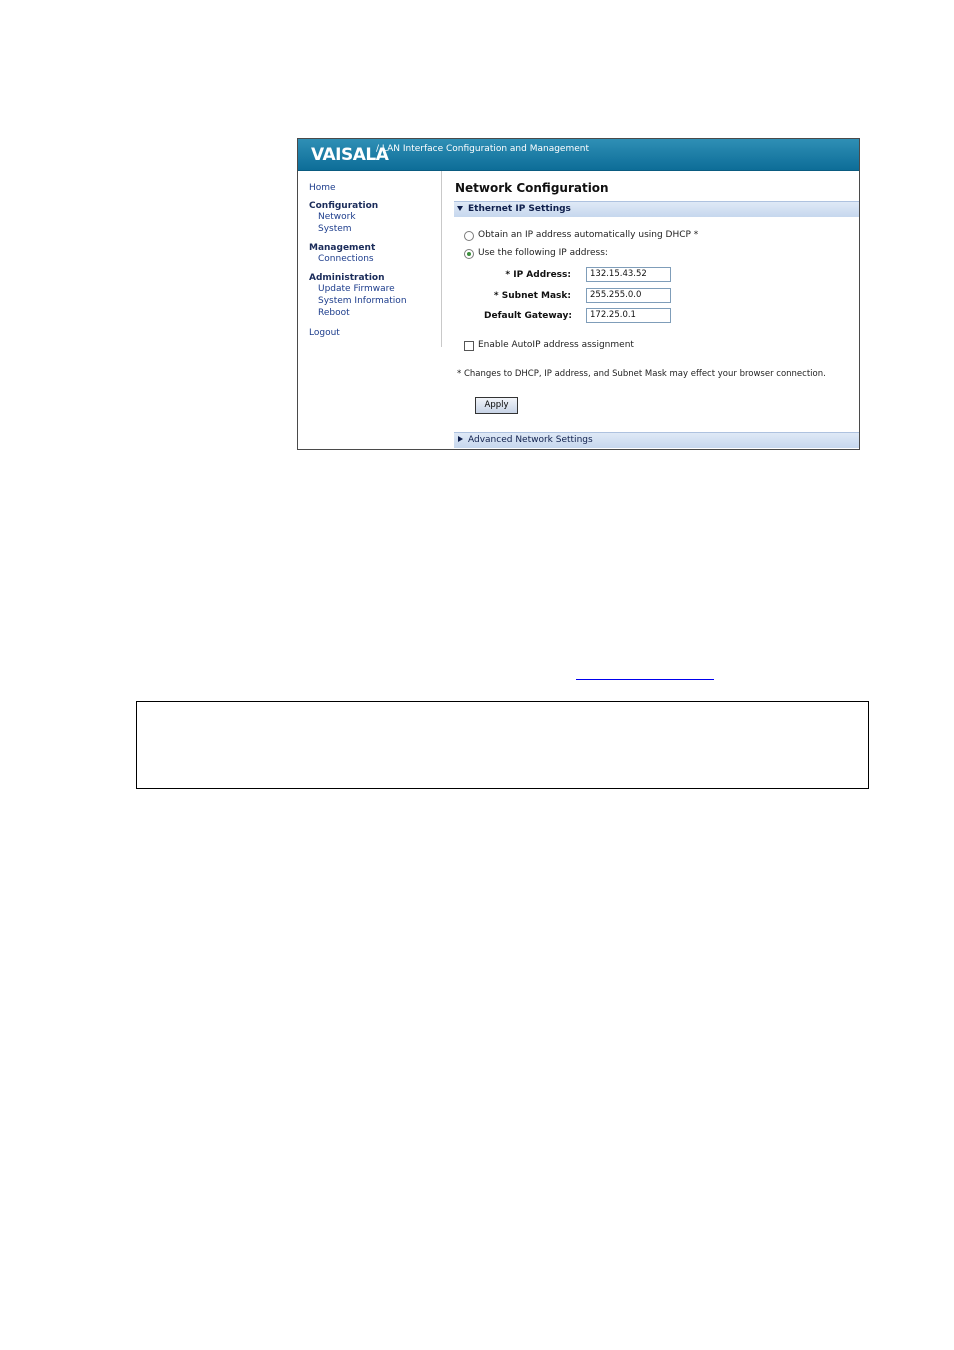 The image size is (954, 1350). Describe the element at coordinates (324, 333) in the screenshot. I see `nav-logout: Logout` at that location.